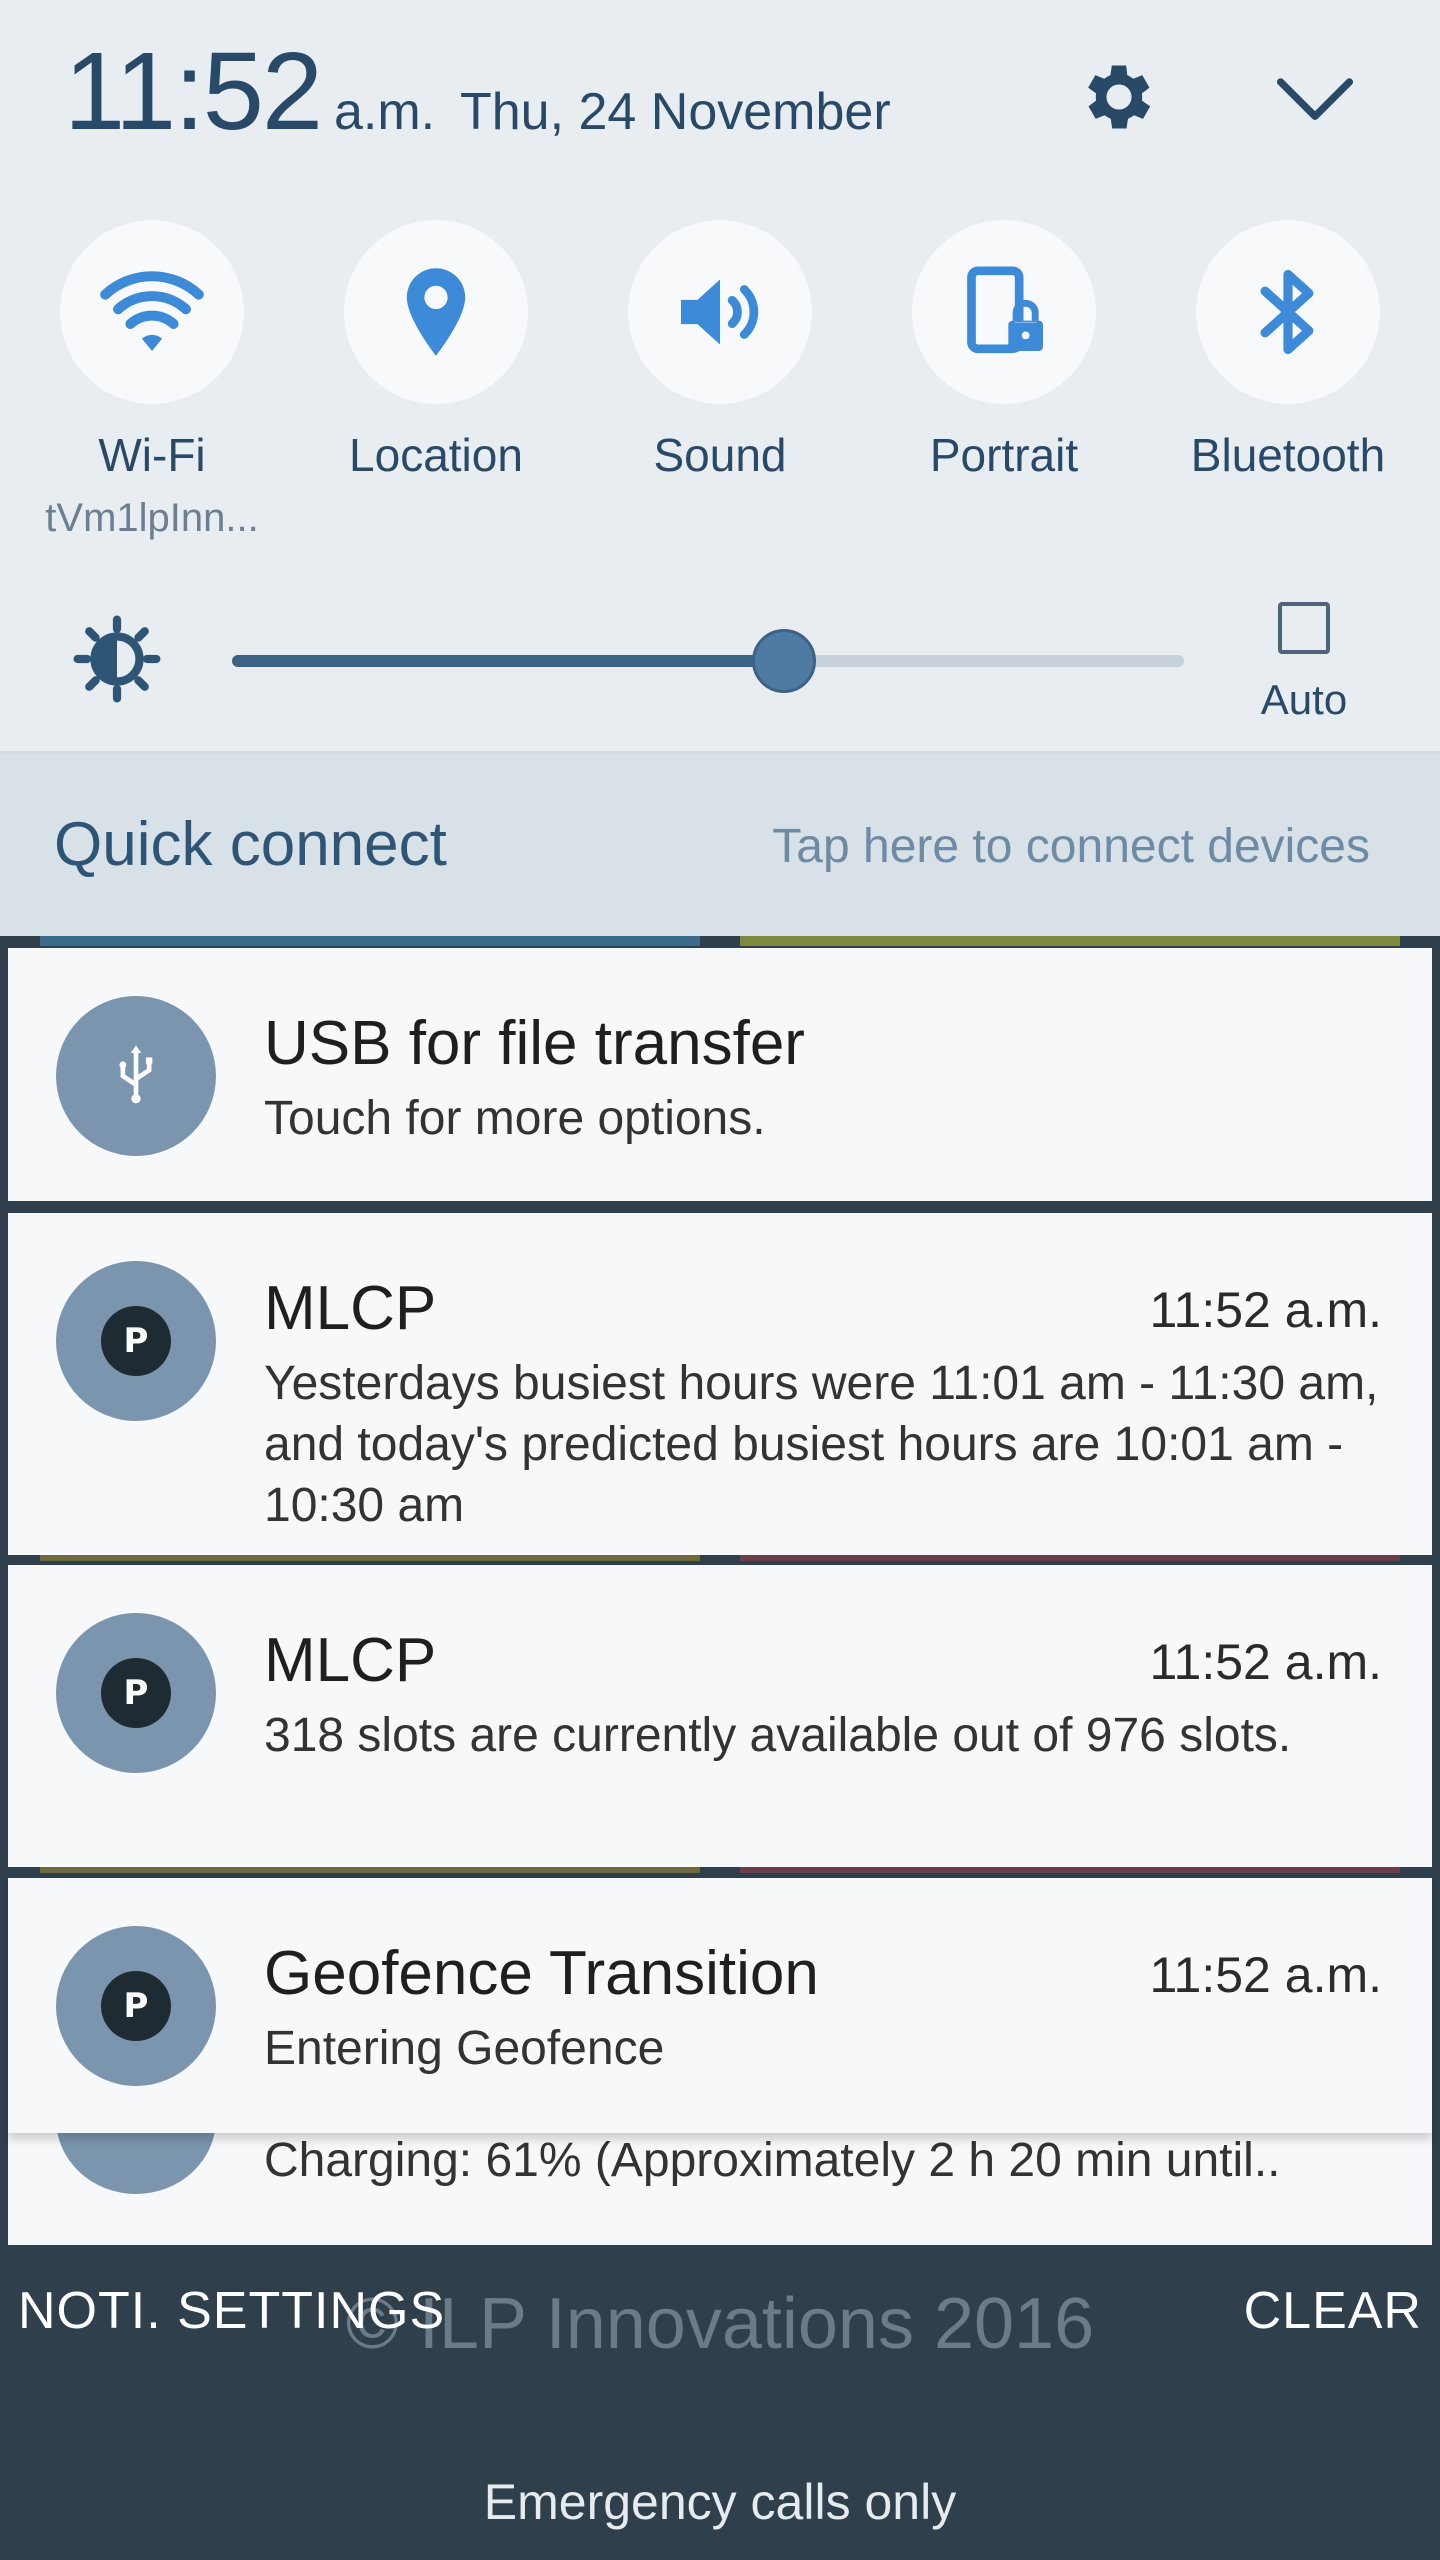 This screenshot has height=2560, width=1440. Describe the element at coordinates (508, 661) in the screenshot. I see `brightness-slider-fill` at that location.